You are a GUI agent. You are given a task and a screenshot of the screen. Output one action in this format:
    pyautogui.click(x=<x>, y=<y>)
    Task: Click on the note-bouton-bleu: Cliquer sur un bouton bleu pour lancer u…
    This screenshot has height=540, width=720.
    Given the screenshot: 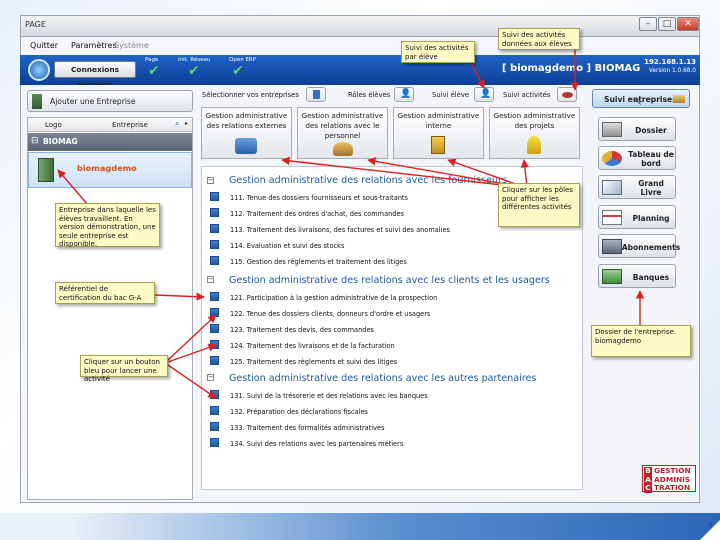 What is the action you would take?
    pyautogui.click(x=124, y=369)
    